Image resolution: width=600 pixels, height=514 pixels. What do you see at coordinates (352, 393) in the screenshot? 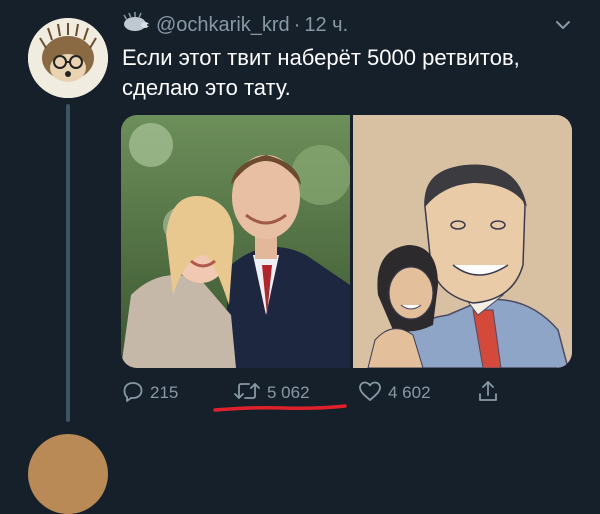
I see `tweet-actions: 215 5 062 4 602` at bounding box center [352, 393].